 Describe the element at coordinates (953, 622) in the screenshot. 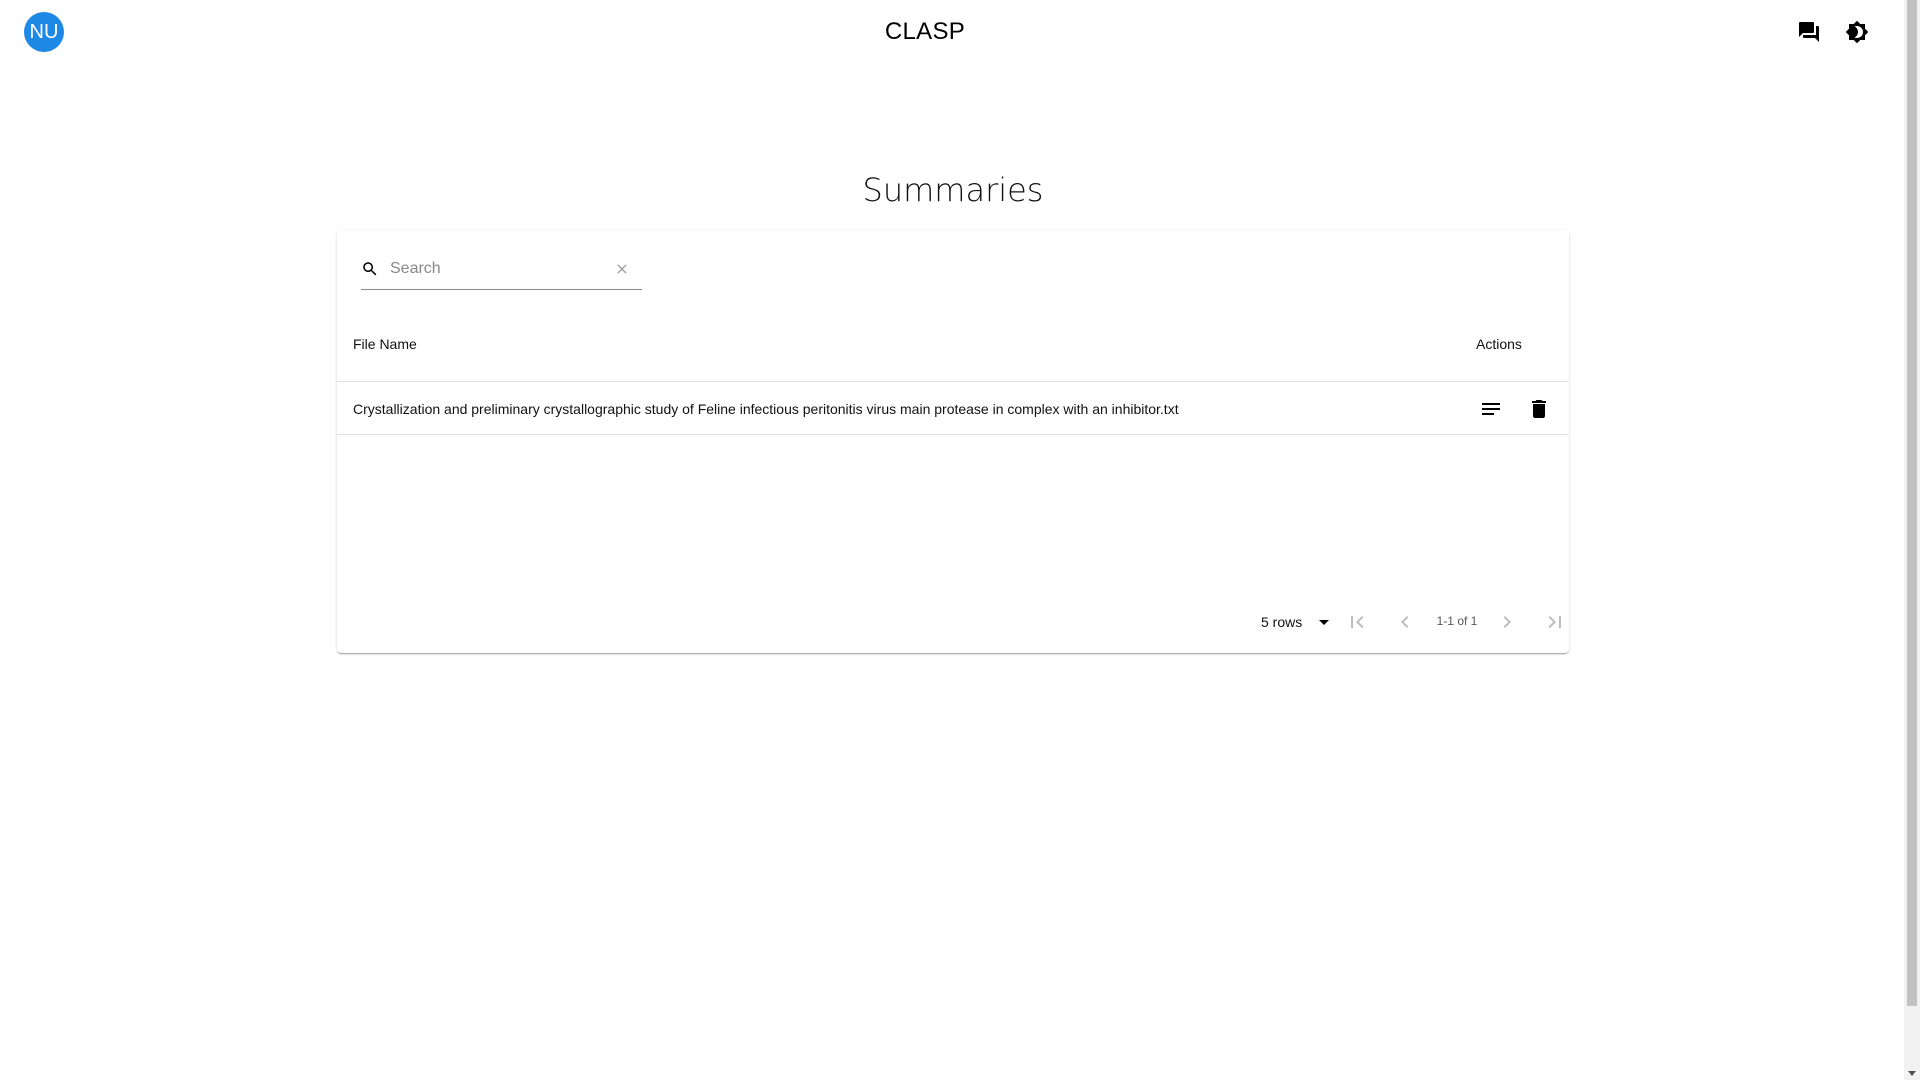

I see `table-pagination: 5 rows 1-1 of 1` at that location.